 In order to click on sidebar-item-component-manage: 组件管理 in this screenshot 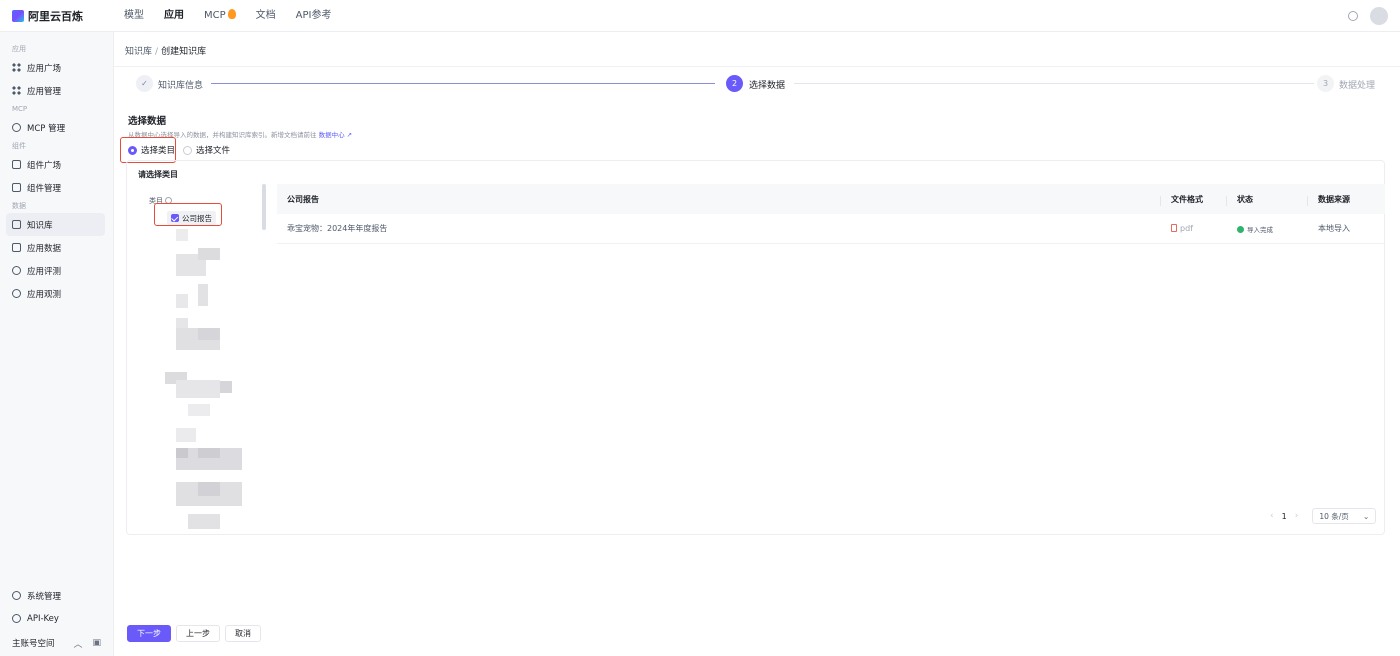, I will do `click(55, 187)`.